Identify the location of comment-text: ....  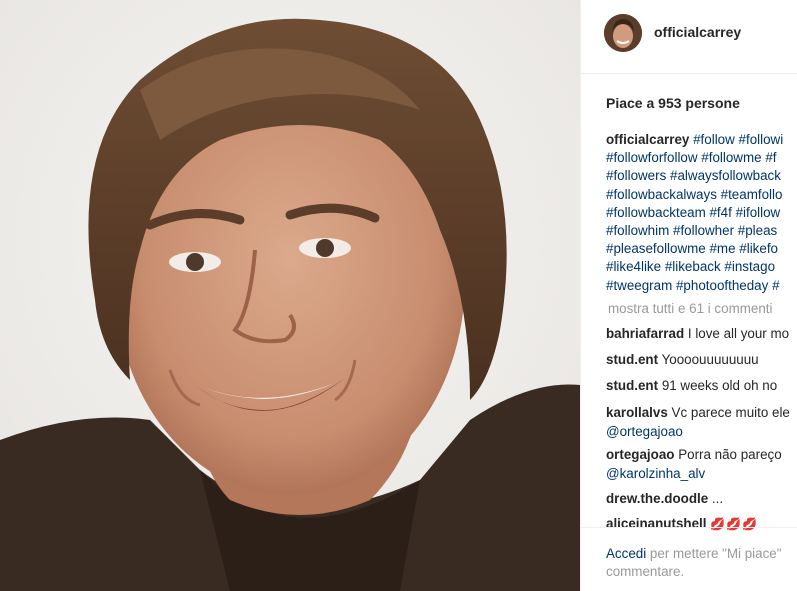
(717, 498).